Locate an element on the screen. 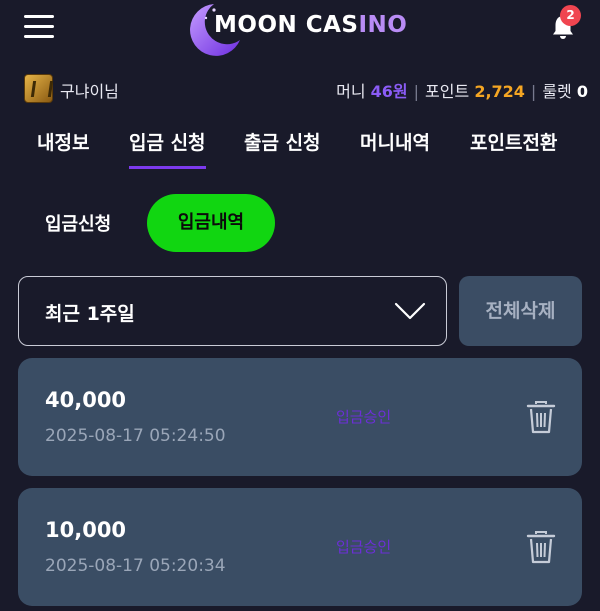  logo-text: MOON CASINO is located at coordinates (311, 25).